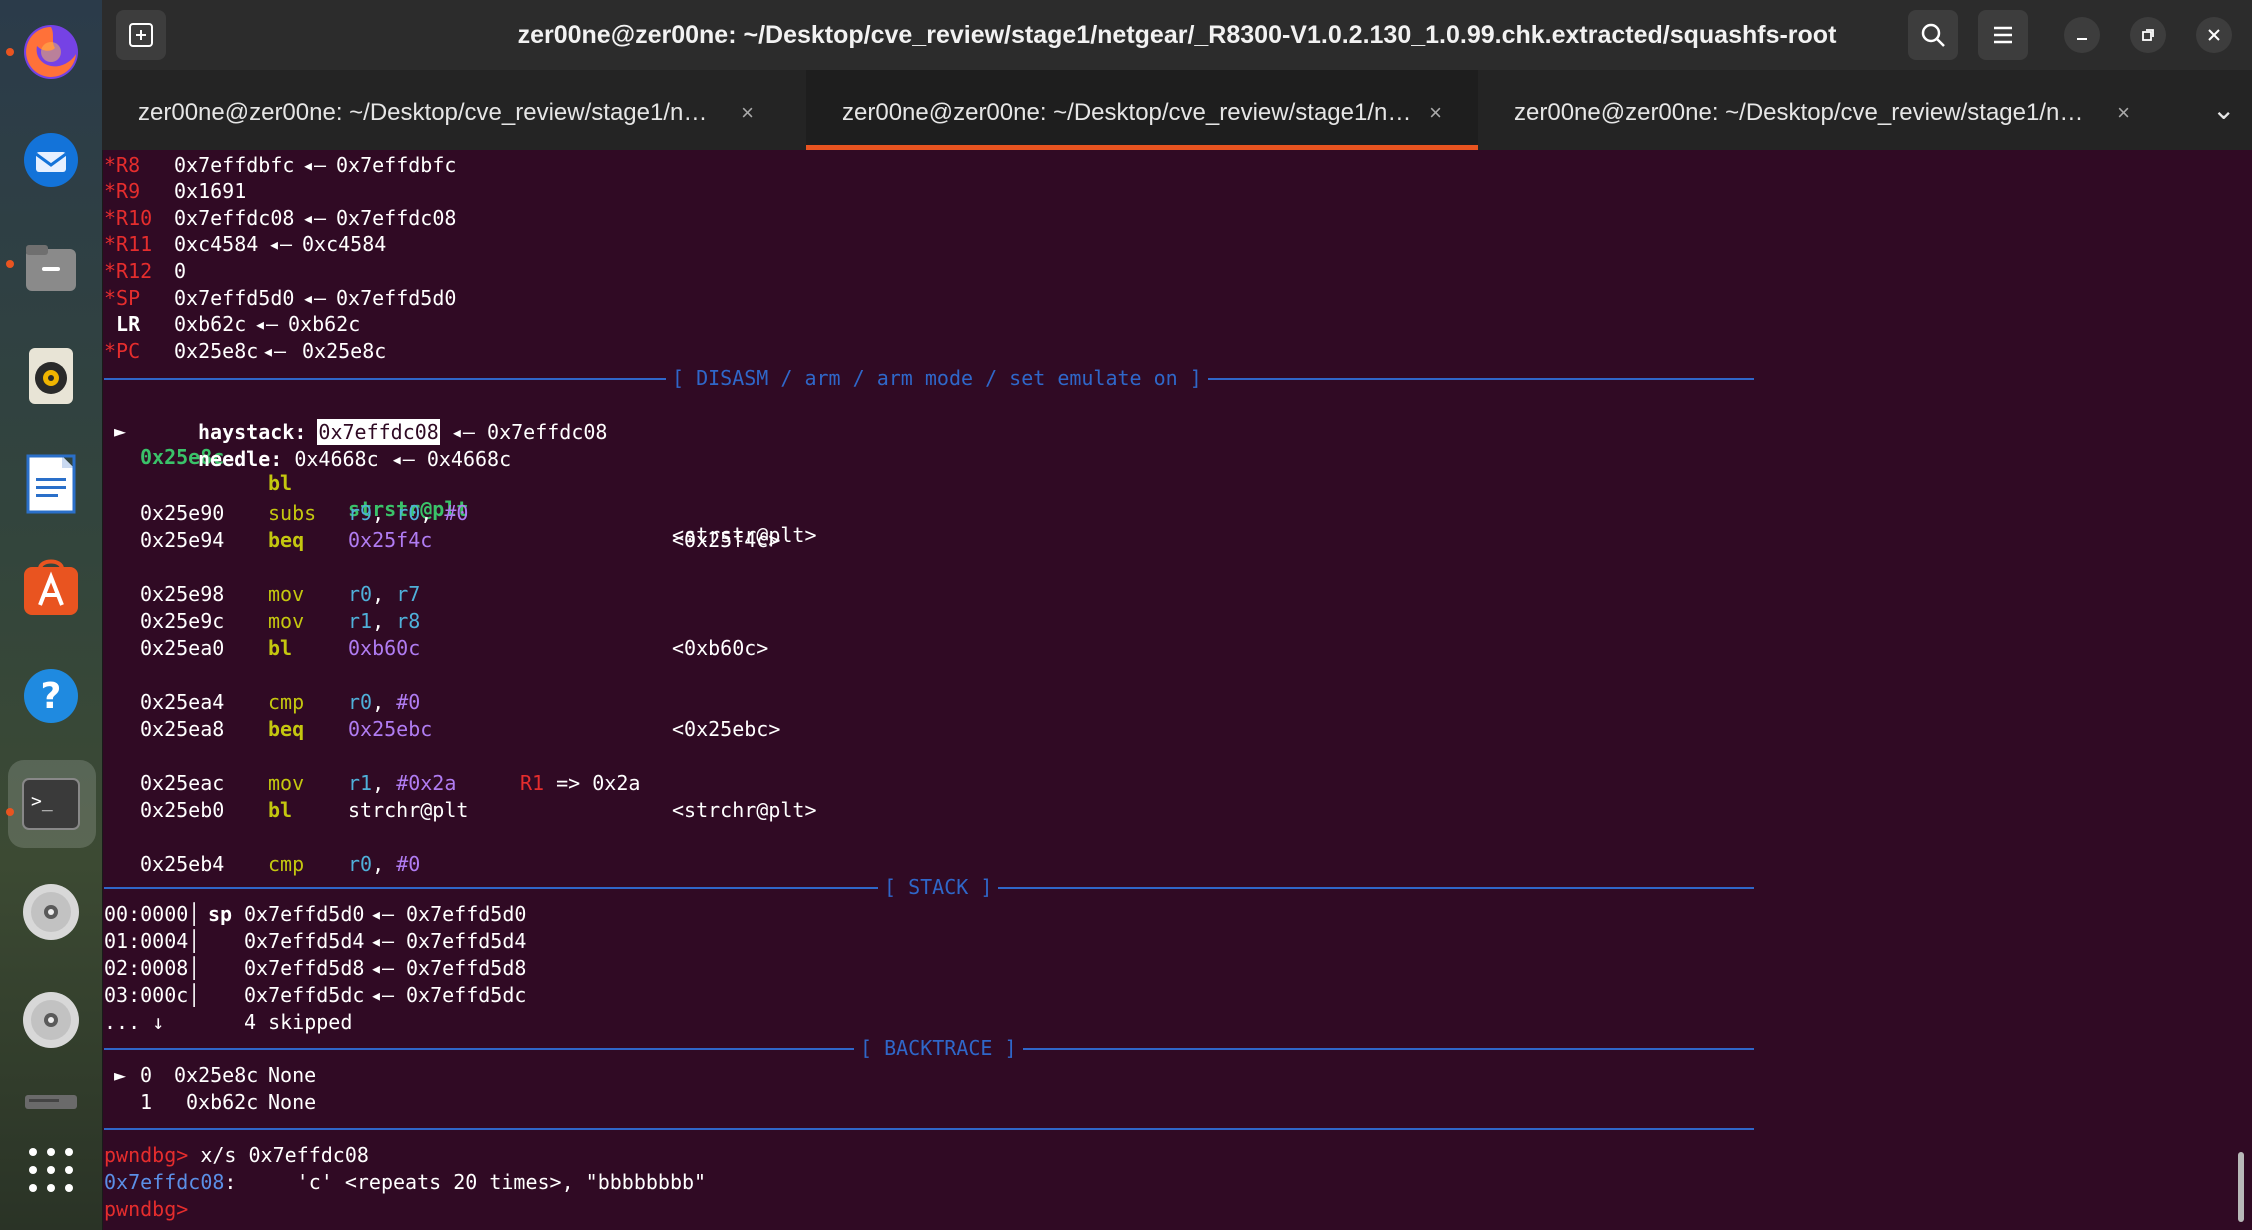 The height and width of the screenshot is (1230, 2252). I want to click on menu-button, so click(2003, 35).